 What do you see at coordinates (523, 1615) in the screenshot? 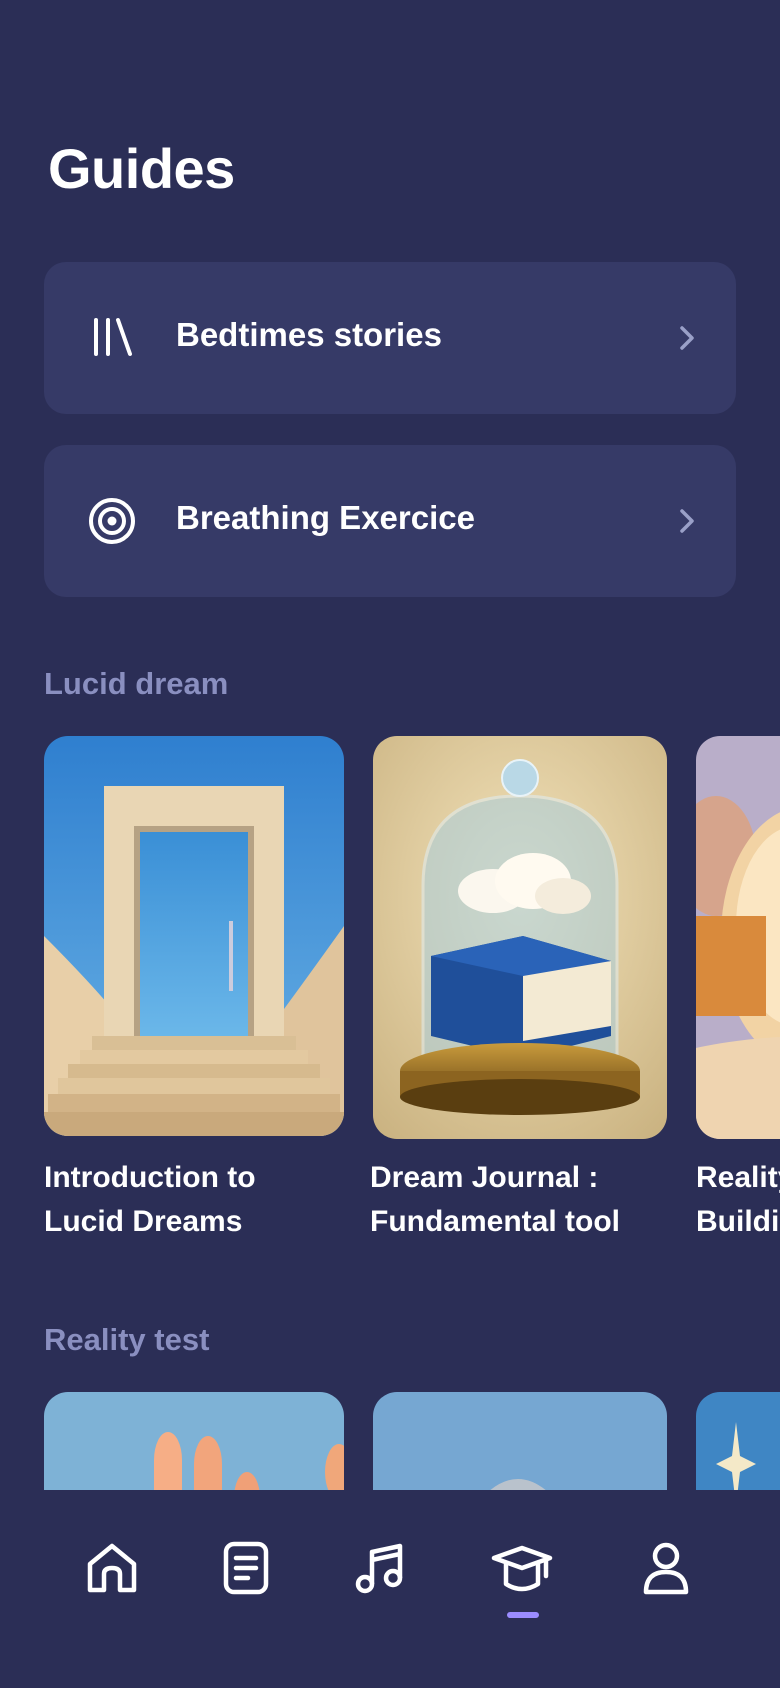
I see `active-tab-indicator` at bounding box center [523, 1615].